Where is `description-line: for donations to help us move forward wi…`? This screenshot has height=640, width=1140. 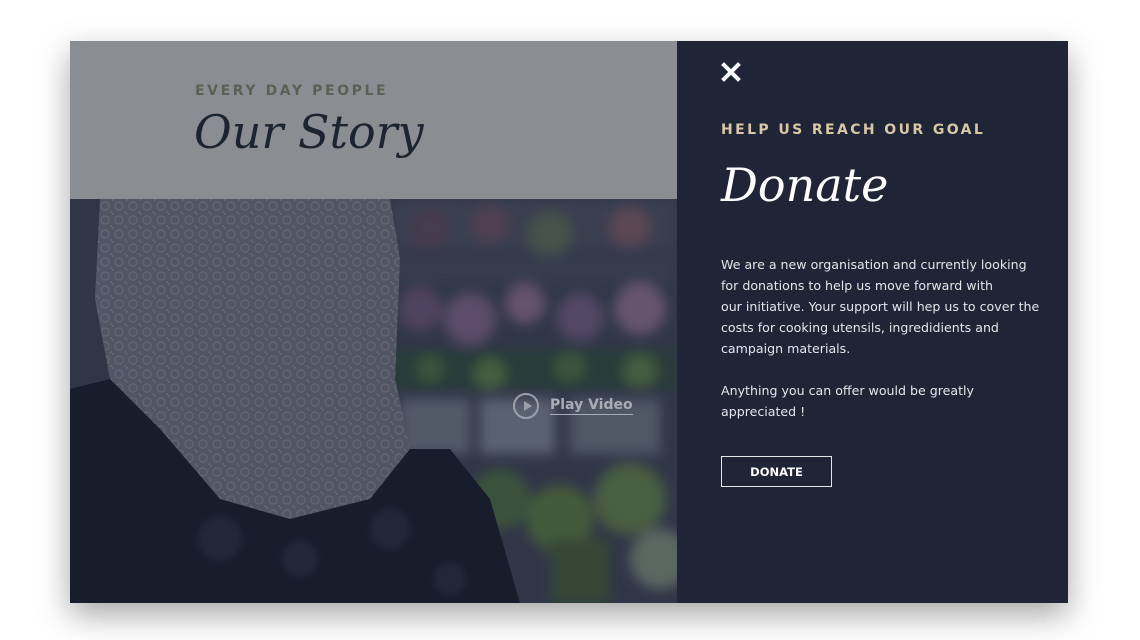
description-line: for donations to help us move forward wi… is located at coordinates (857, 285).